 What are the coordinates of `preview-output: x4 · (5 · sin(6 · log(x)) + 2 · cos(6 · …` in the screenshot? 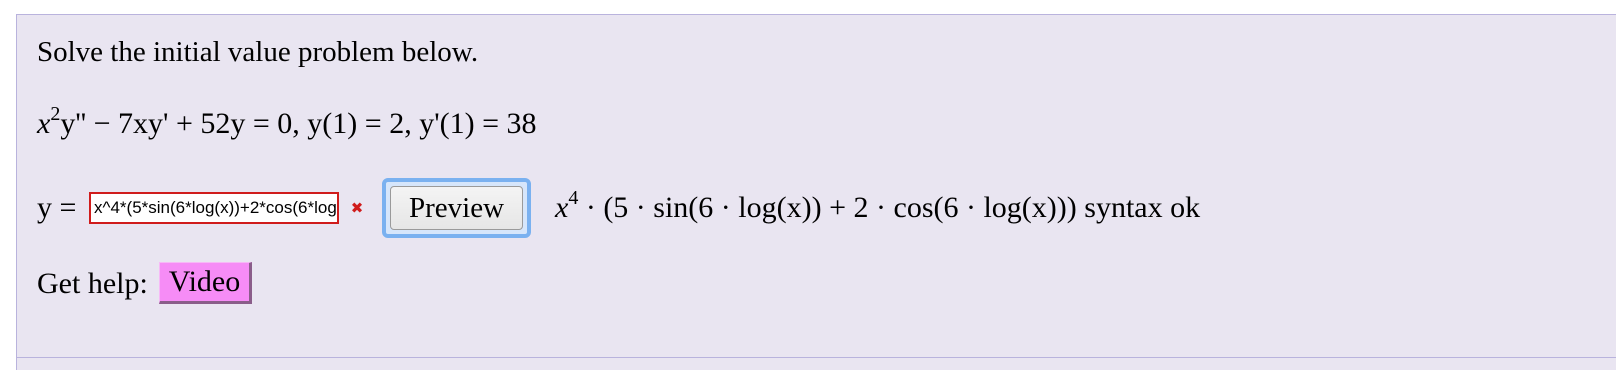 It's located at (878, 209).